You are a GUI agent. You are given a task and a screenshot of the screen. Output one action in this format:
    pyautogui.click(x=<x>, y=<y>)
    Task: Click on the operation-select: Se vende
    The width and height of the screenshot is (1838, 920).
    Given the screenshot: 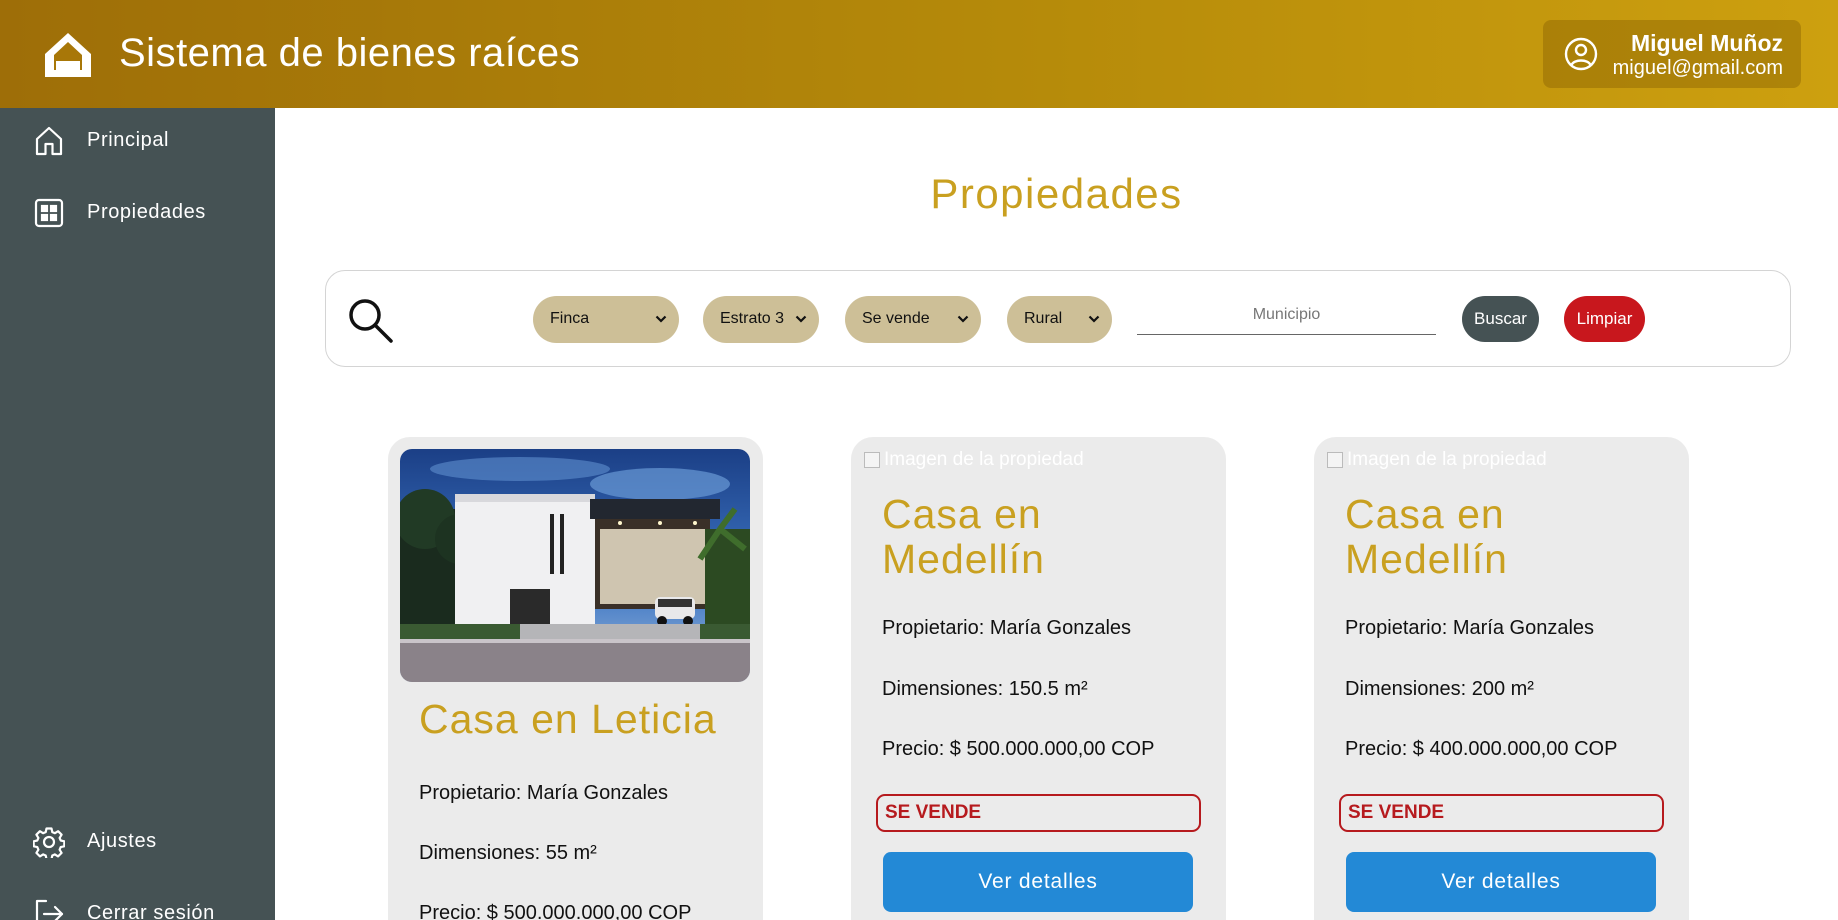 What is the action you would take?
    pyautogui.click(x=913, y=319)
    